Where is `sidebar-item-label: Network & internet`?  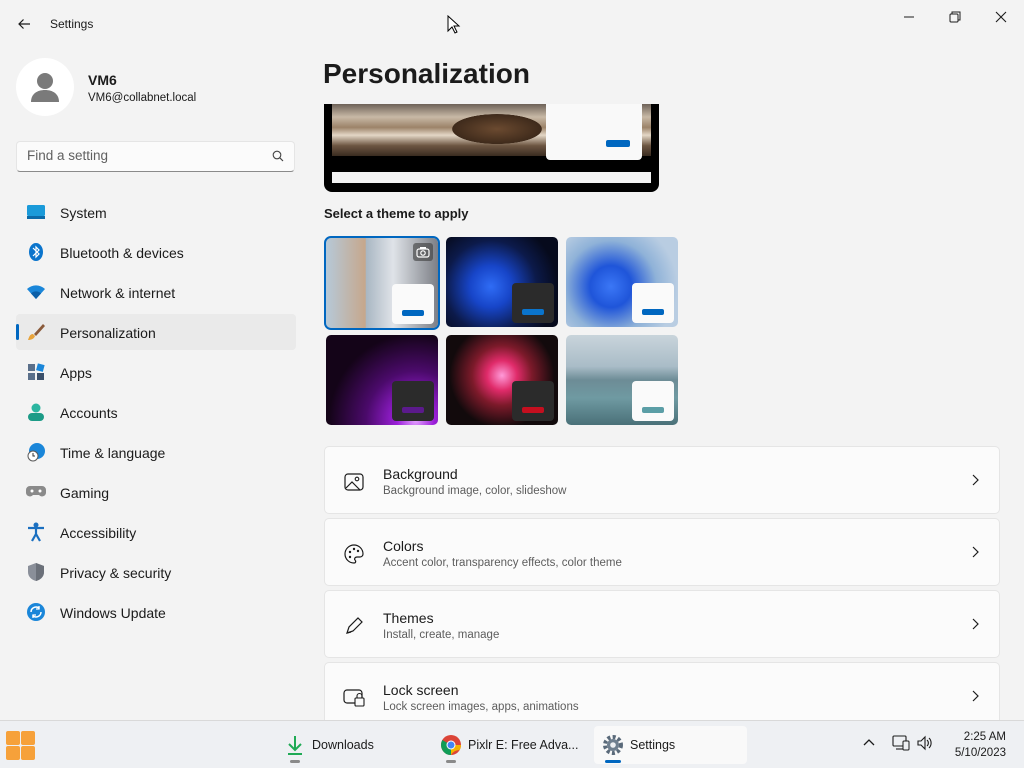
sidebar-item-label: Network & internet is located at coordinates (118, 293).